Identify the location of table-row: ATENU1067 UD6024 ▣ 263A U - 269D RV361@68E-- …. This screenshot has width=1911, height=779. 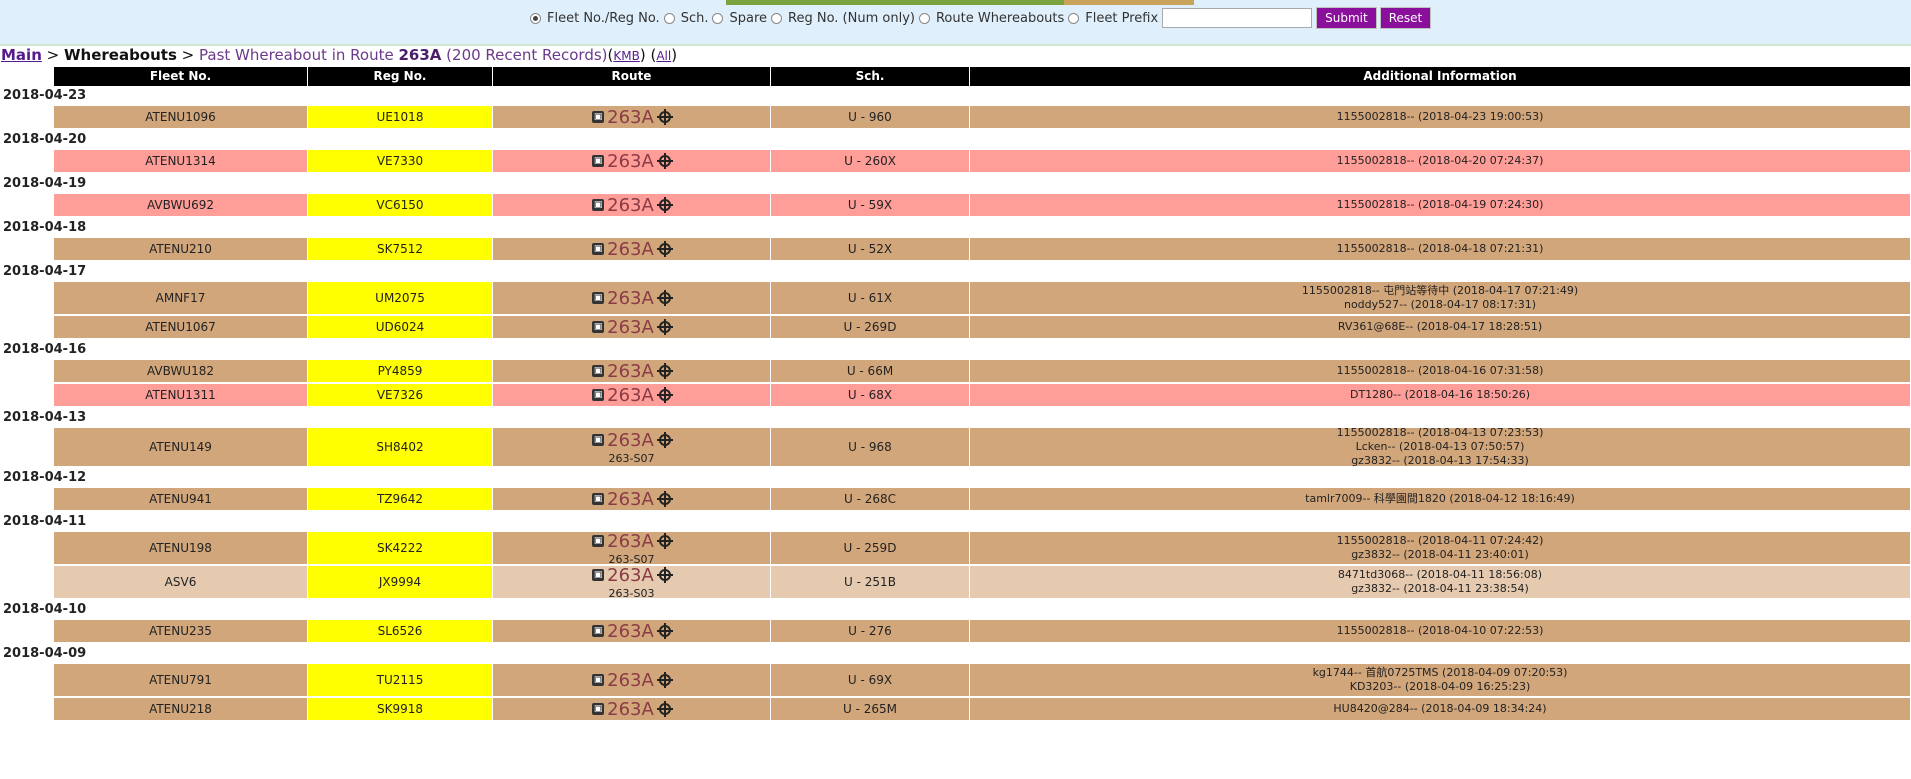
(982, 328).